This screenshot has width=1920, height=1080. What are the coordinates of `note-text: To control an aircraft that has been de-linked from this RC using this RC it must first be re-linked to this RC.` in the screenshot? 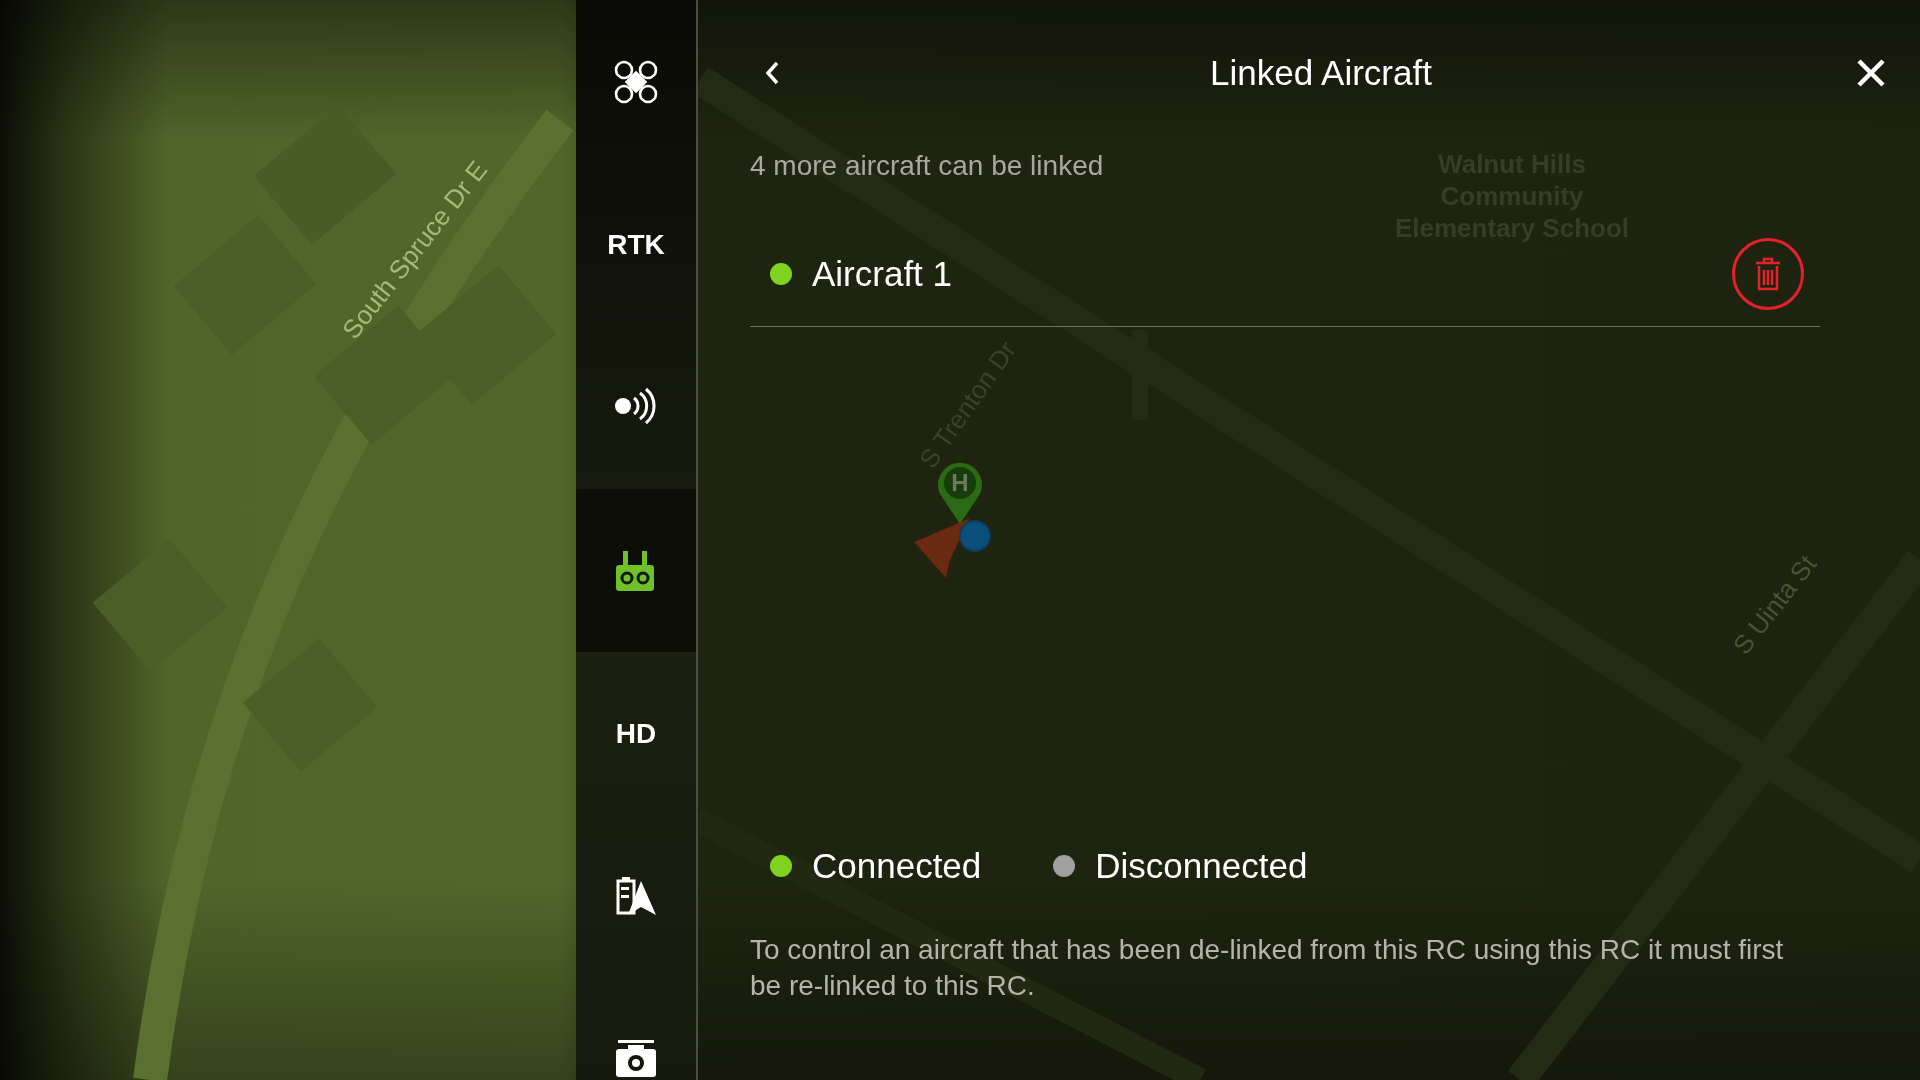 It's located at (1267, 968).